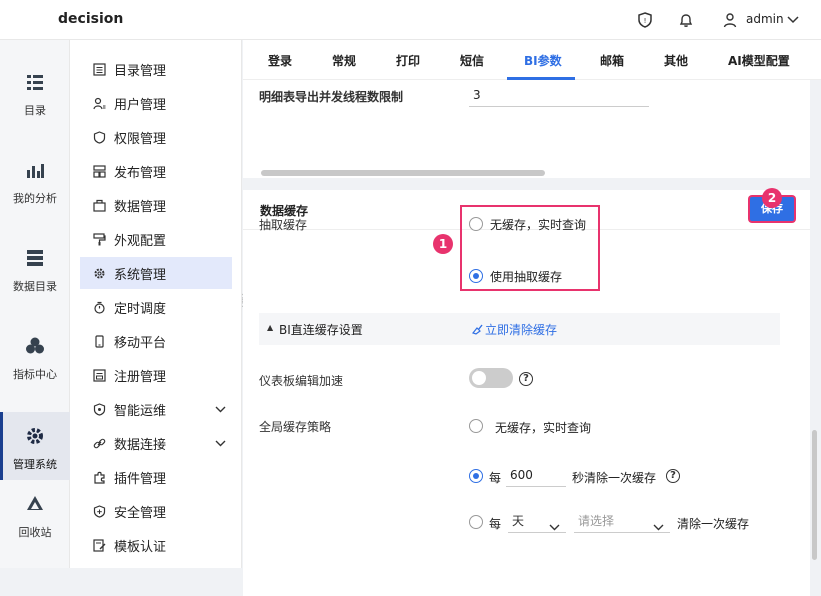 This screenshot has height=596, width=821. I want to click on dashboard-accel-toggle, so click(491, 378).